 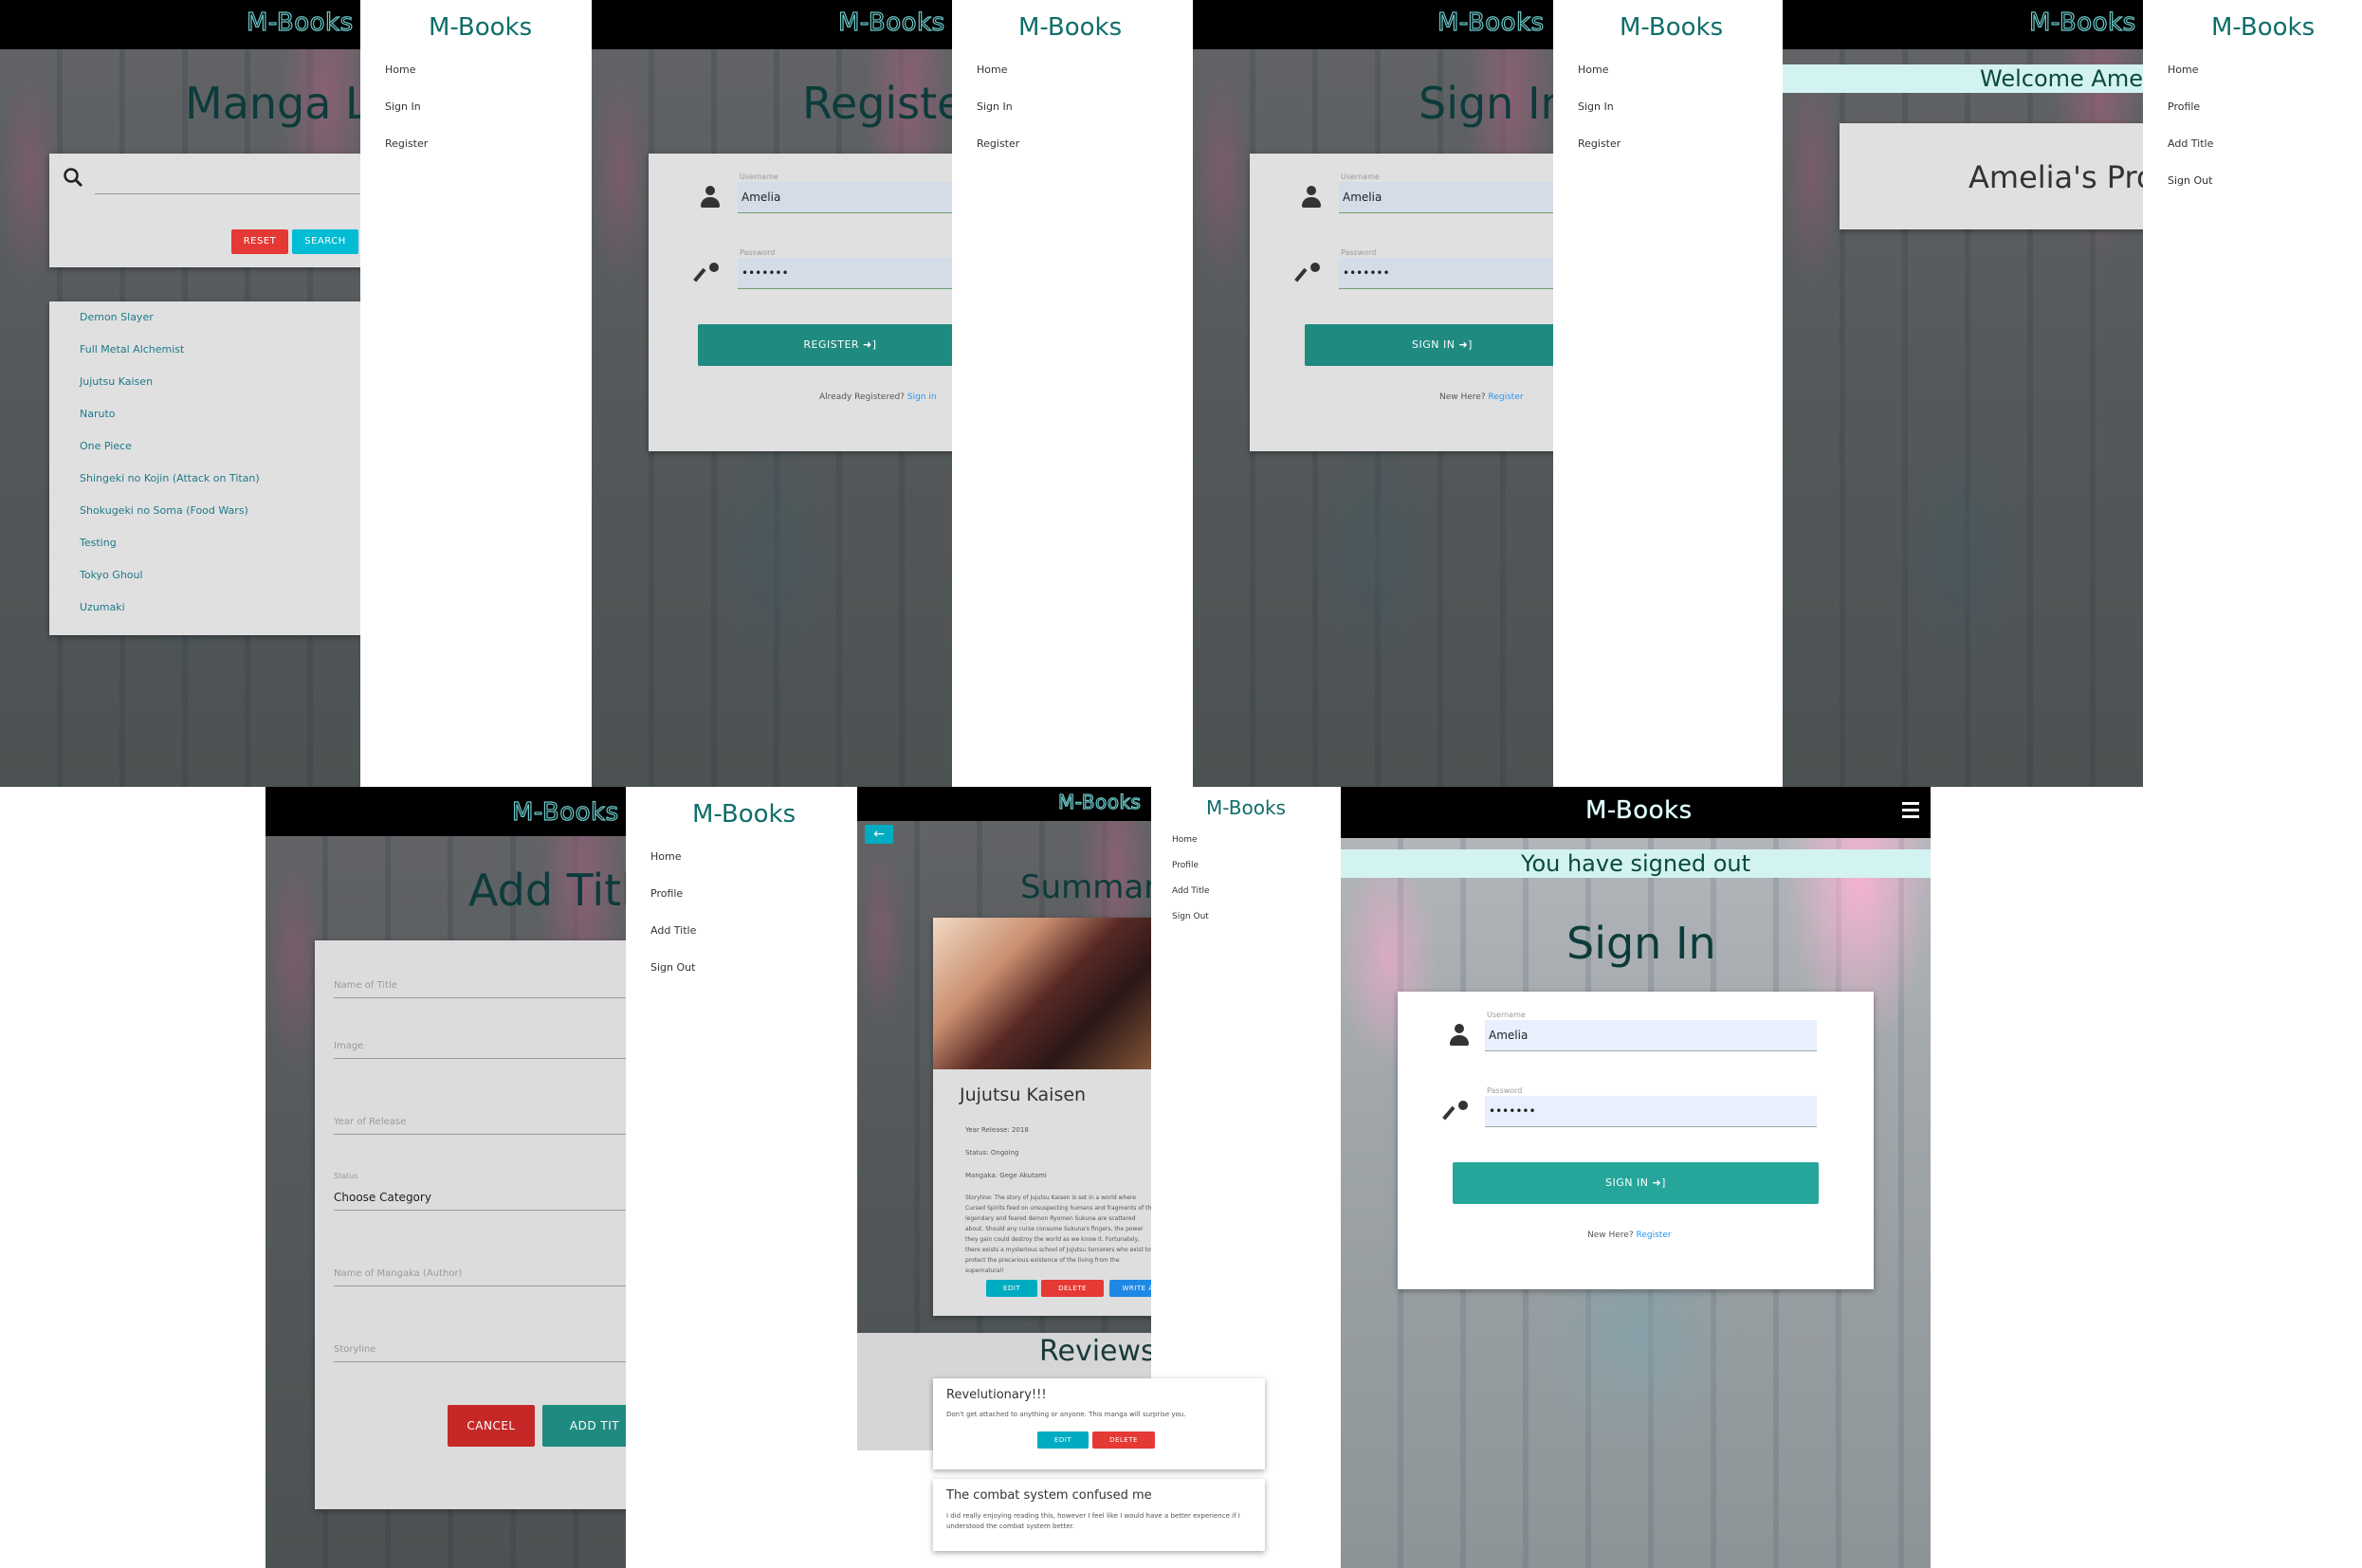 I want to click on page-title: Summar, so click(x=1085, y=887).